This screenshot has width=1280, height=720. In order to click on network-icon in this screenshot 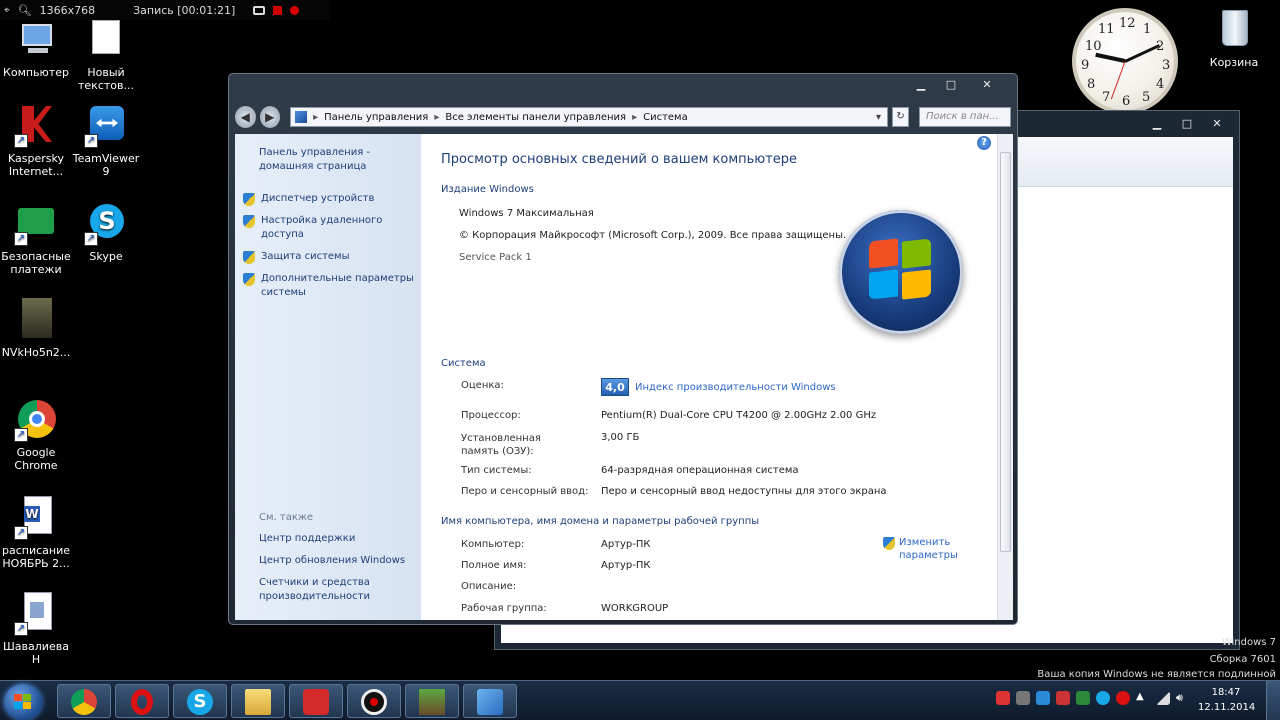, I will do `click(1163, 698)`.